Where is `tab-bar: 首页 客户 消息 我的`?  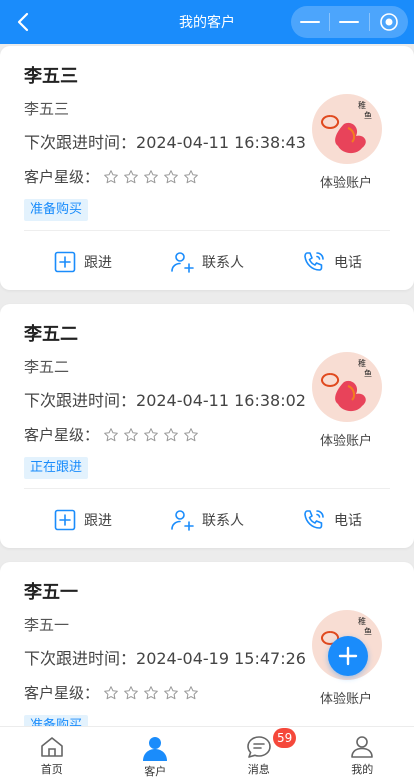
tab-bar: 首页 客户 消息 我的 is located at coordinates (207, 753).